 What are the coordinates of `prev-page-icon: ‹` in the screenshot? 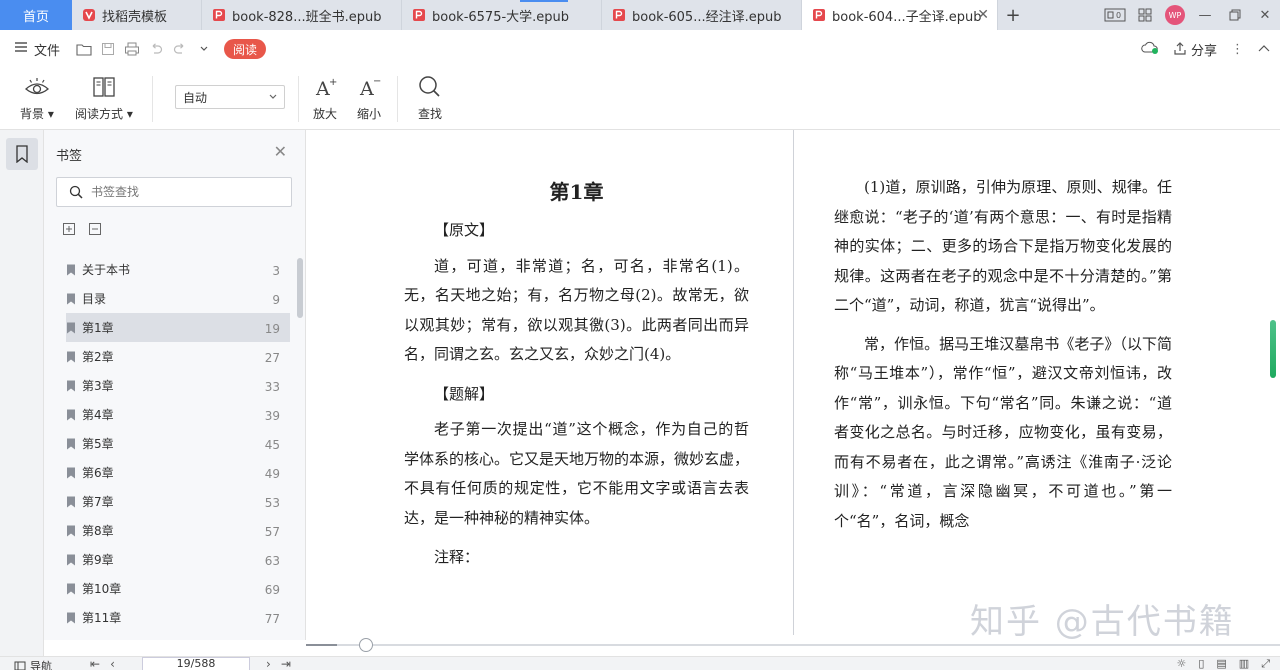 It's located at (112, 663).